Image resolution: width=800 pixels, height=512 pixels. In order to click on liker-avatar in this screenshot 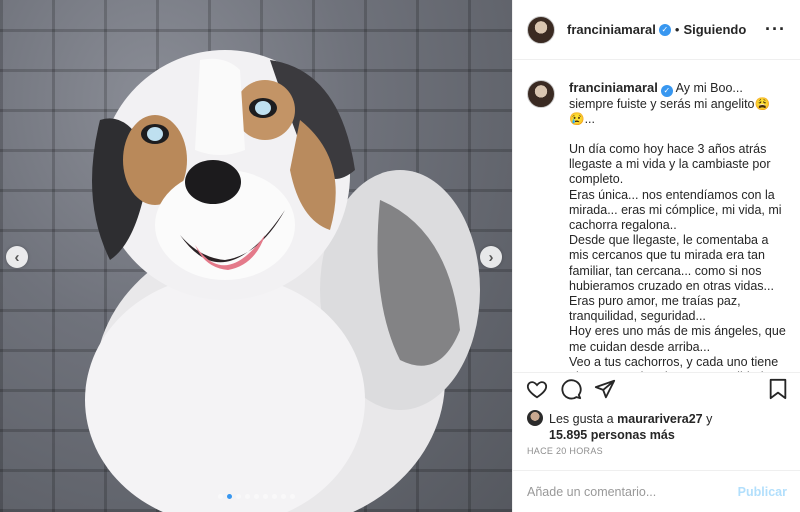, I will do `click(535, 418)`.